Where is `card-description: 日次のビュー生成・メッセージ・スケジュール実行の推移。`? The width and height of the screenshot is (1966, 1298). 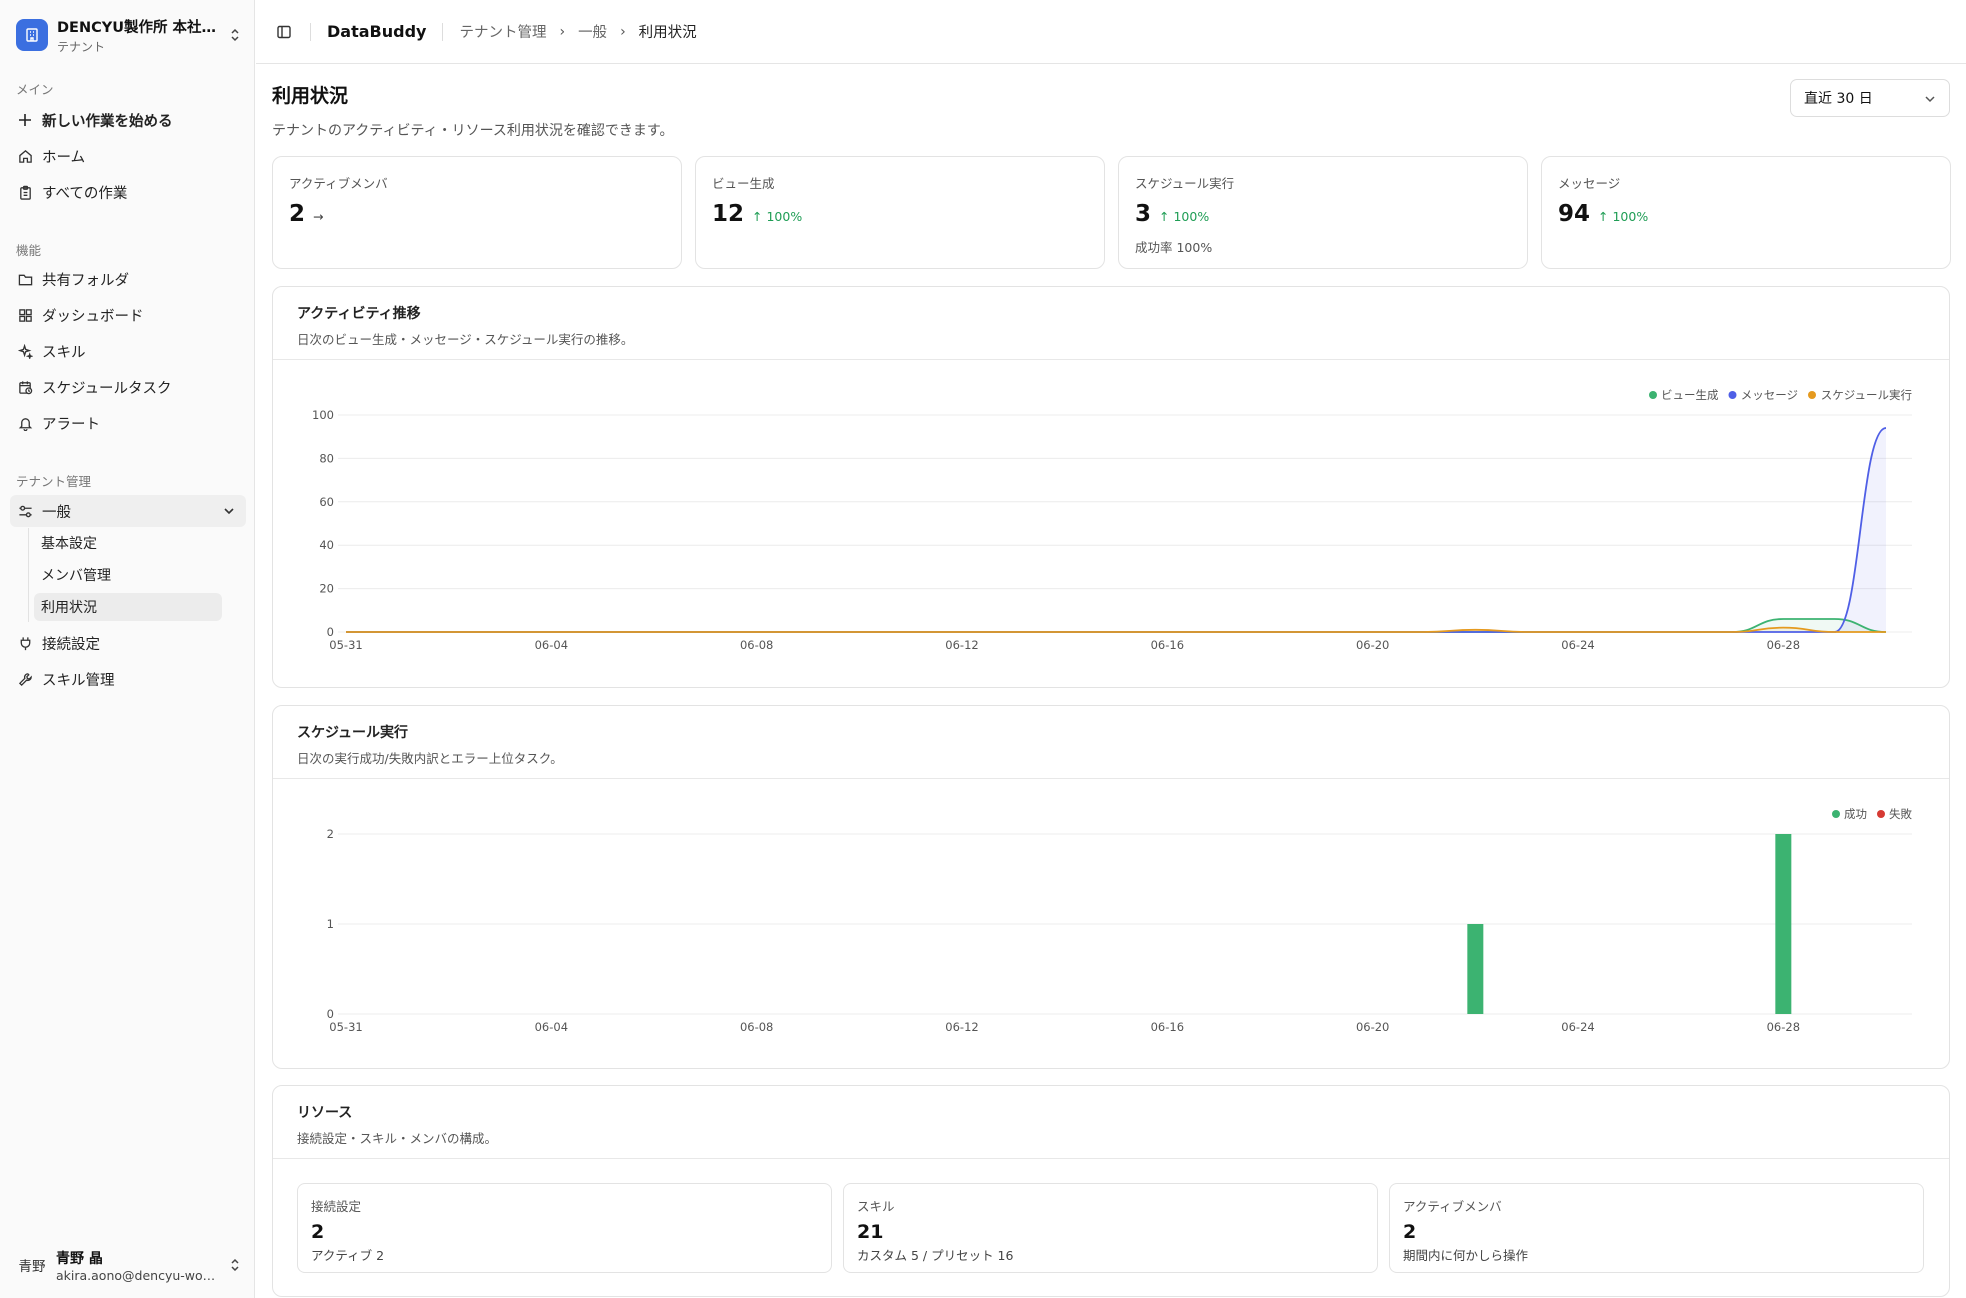
card-description: 日次のビュー生成・メッセージ・スケジュール実行の推移。 is located at coordinates (465, 339).